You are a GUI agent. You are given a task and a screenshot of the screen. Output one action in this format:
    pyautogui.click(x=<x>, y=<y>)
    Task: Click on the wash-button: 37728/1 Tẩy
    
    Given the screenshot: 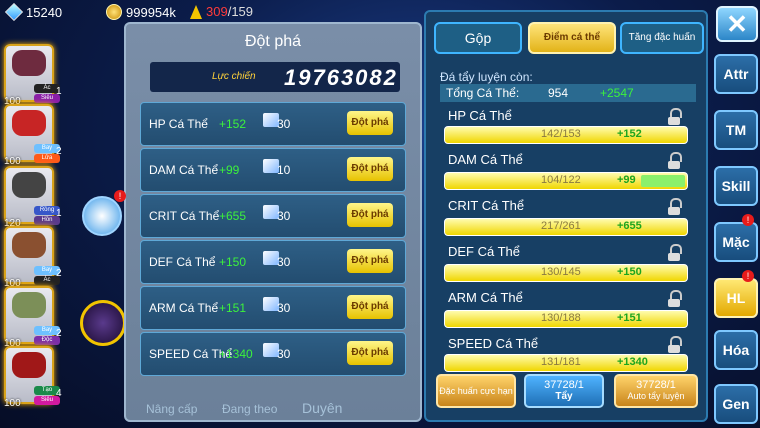 What is the action you would take?
    pyautogui.click(x=564, y=391)
    